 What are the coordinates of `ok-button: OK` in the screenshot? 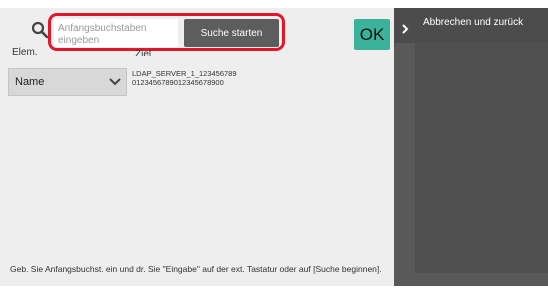 It's located at (372, 34).